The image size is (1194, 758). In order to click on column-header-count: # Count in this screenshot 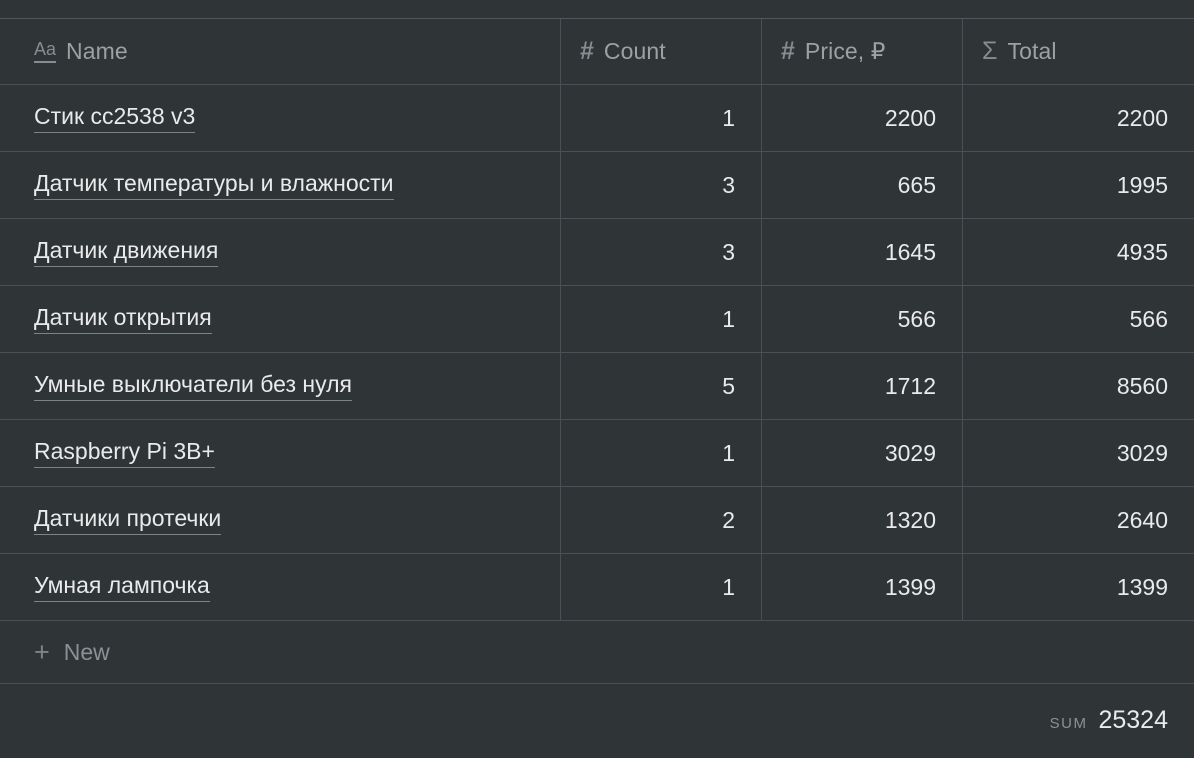, I will do `click(660, 51)`.